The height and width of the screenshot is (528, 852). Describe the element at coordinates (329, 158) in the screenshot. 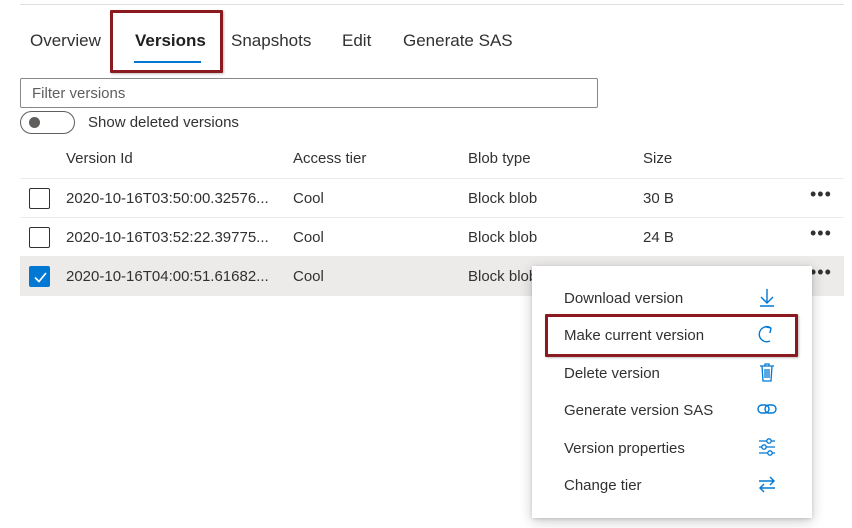

I see `column-header-access-tier: Access tier` at that location.